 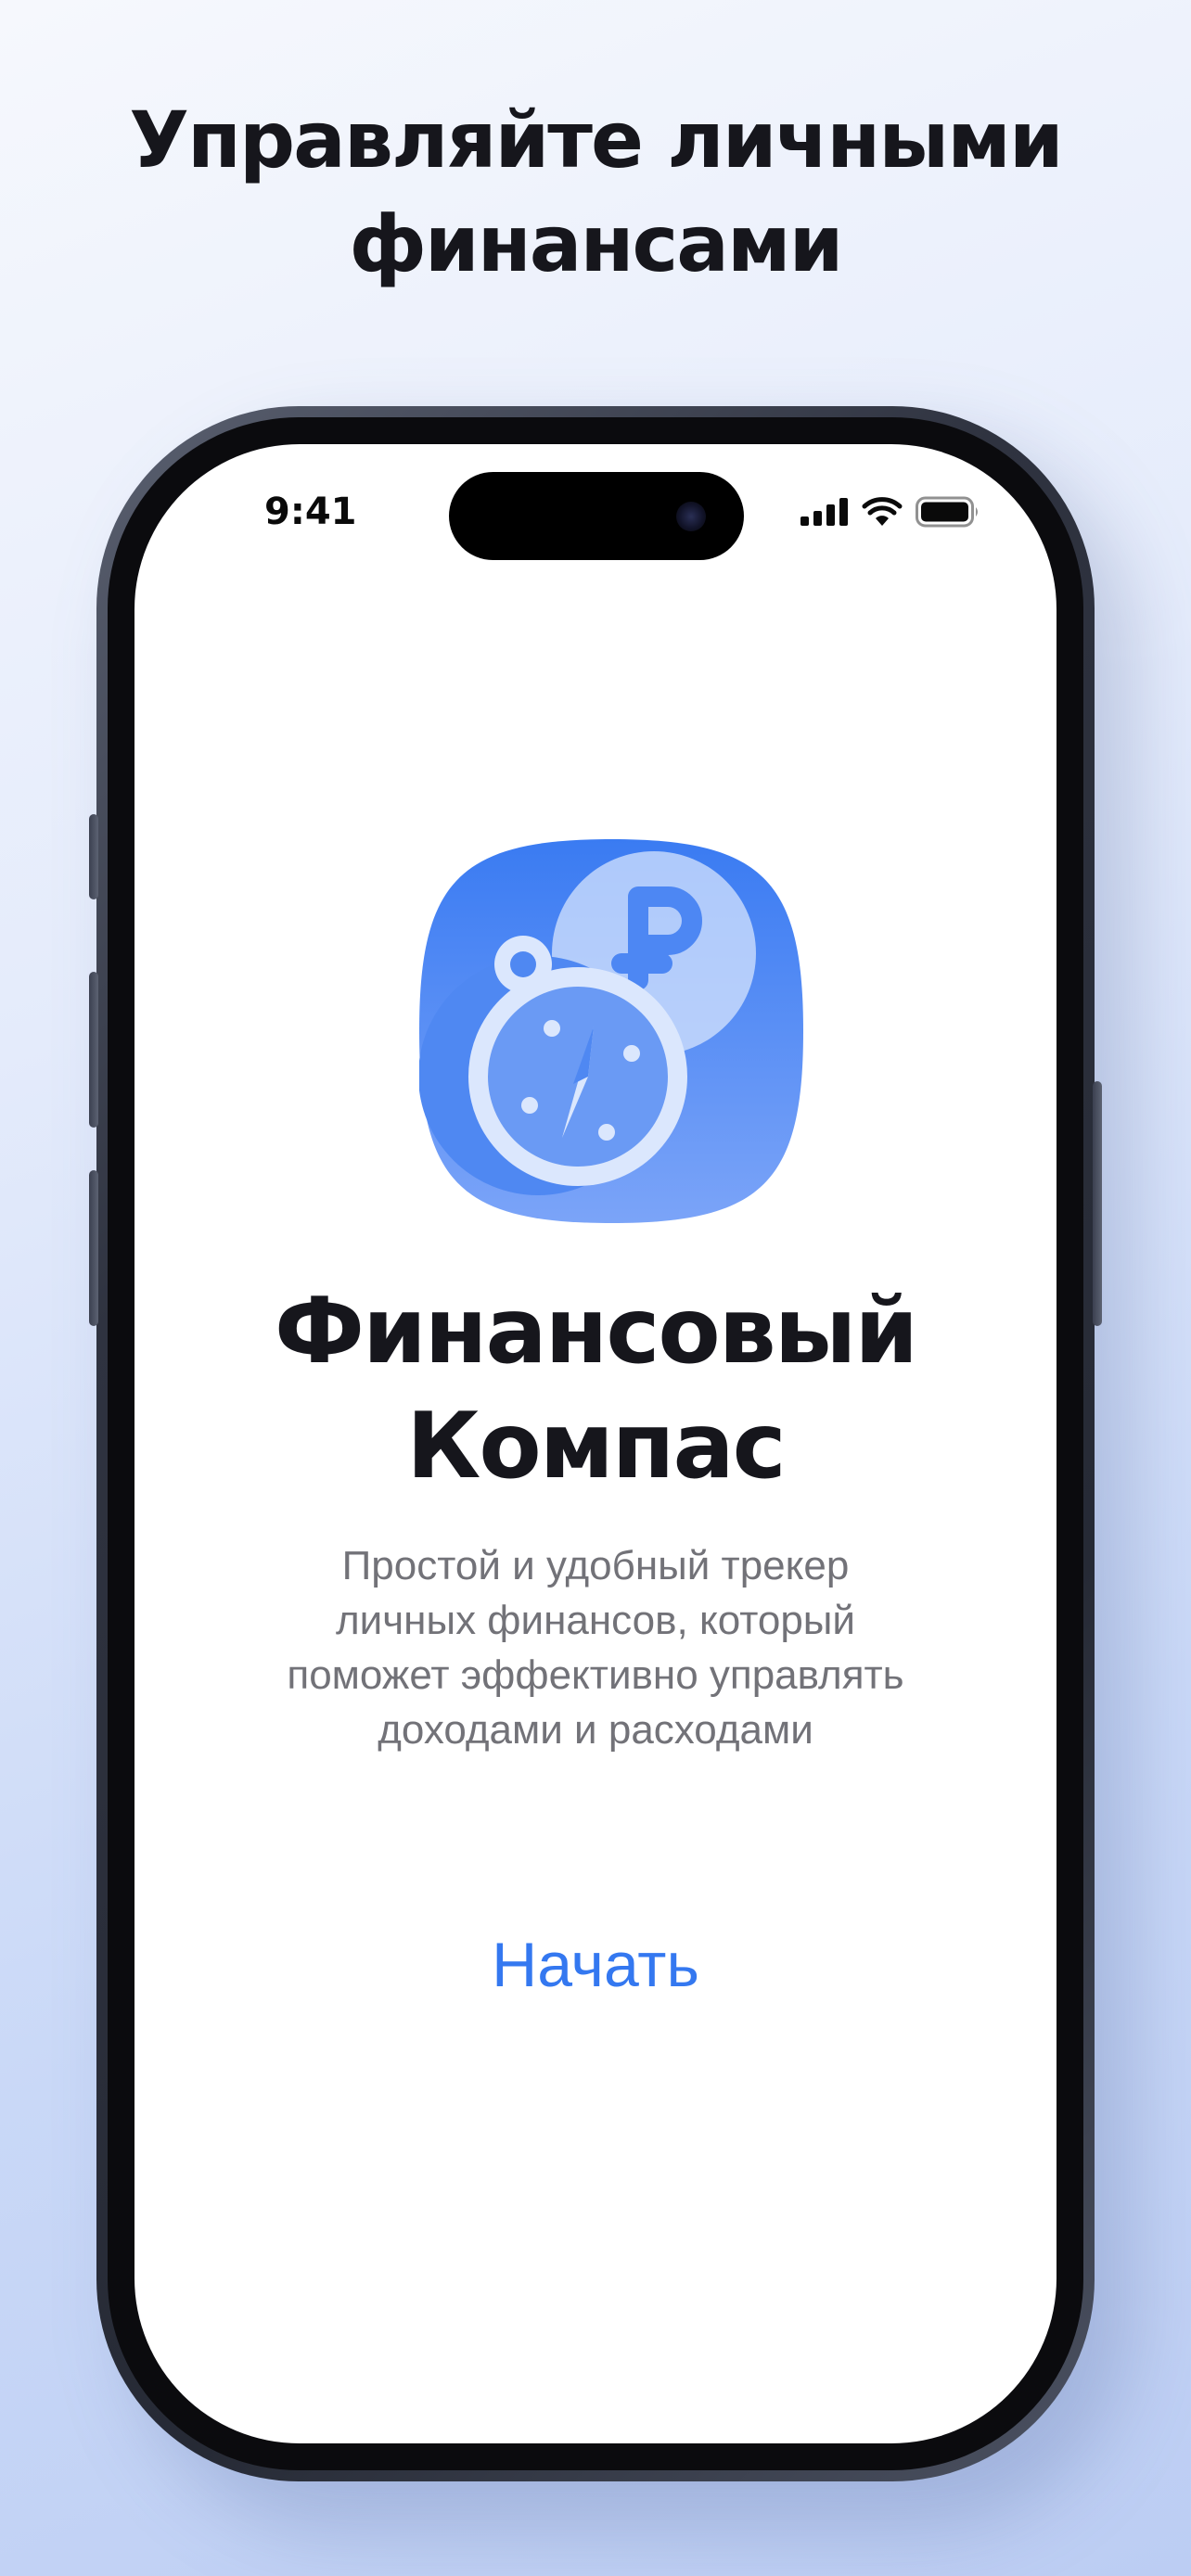 What do you see at coordinates (824, 512) in the screenshot?
I see `cellular-signal-icon` at bounding box center [824, 512].